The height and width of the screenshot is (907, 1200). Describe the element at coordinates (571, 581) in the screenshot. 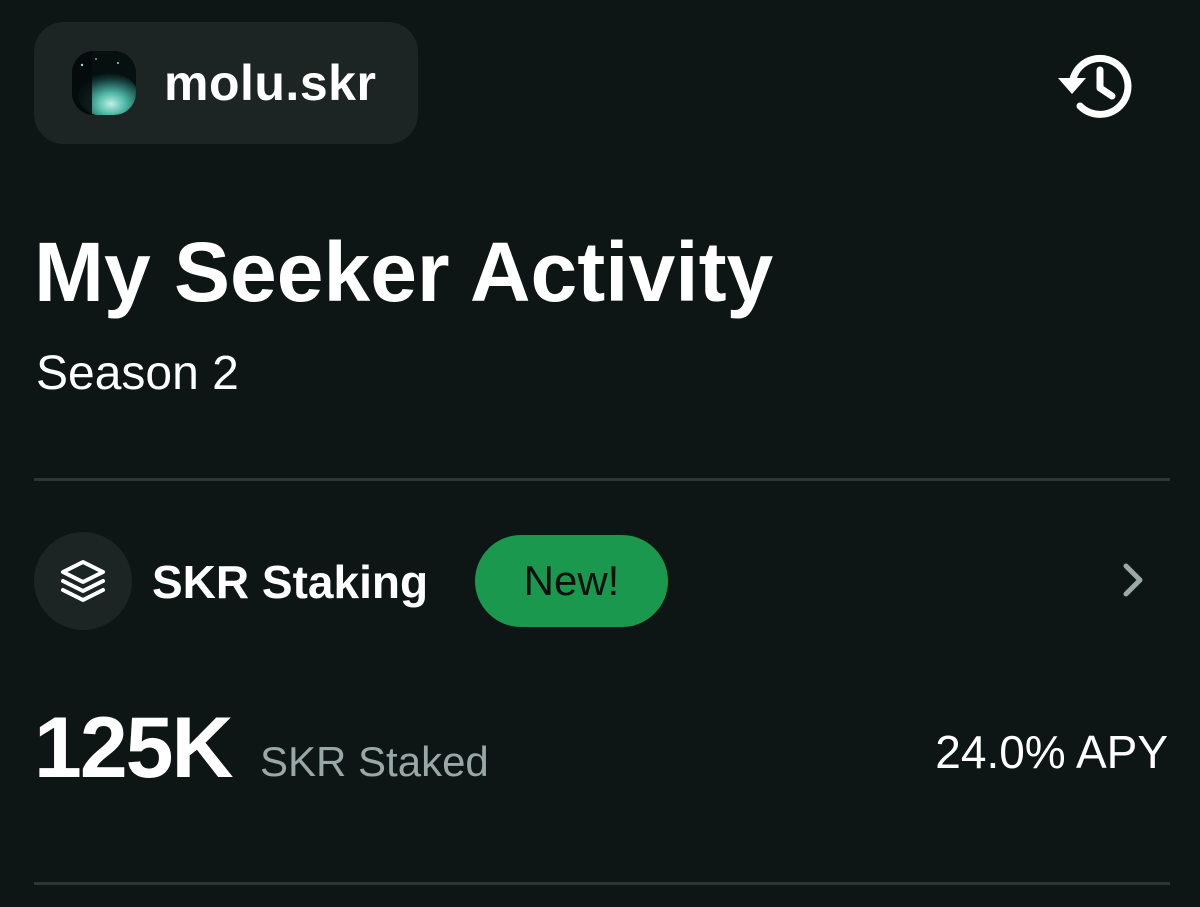

I see `new-badge: New!` at that location.